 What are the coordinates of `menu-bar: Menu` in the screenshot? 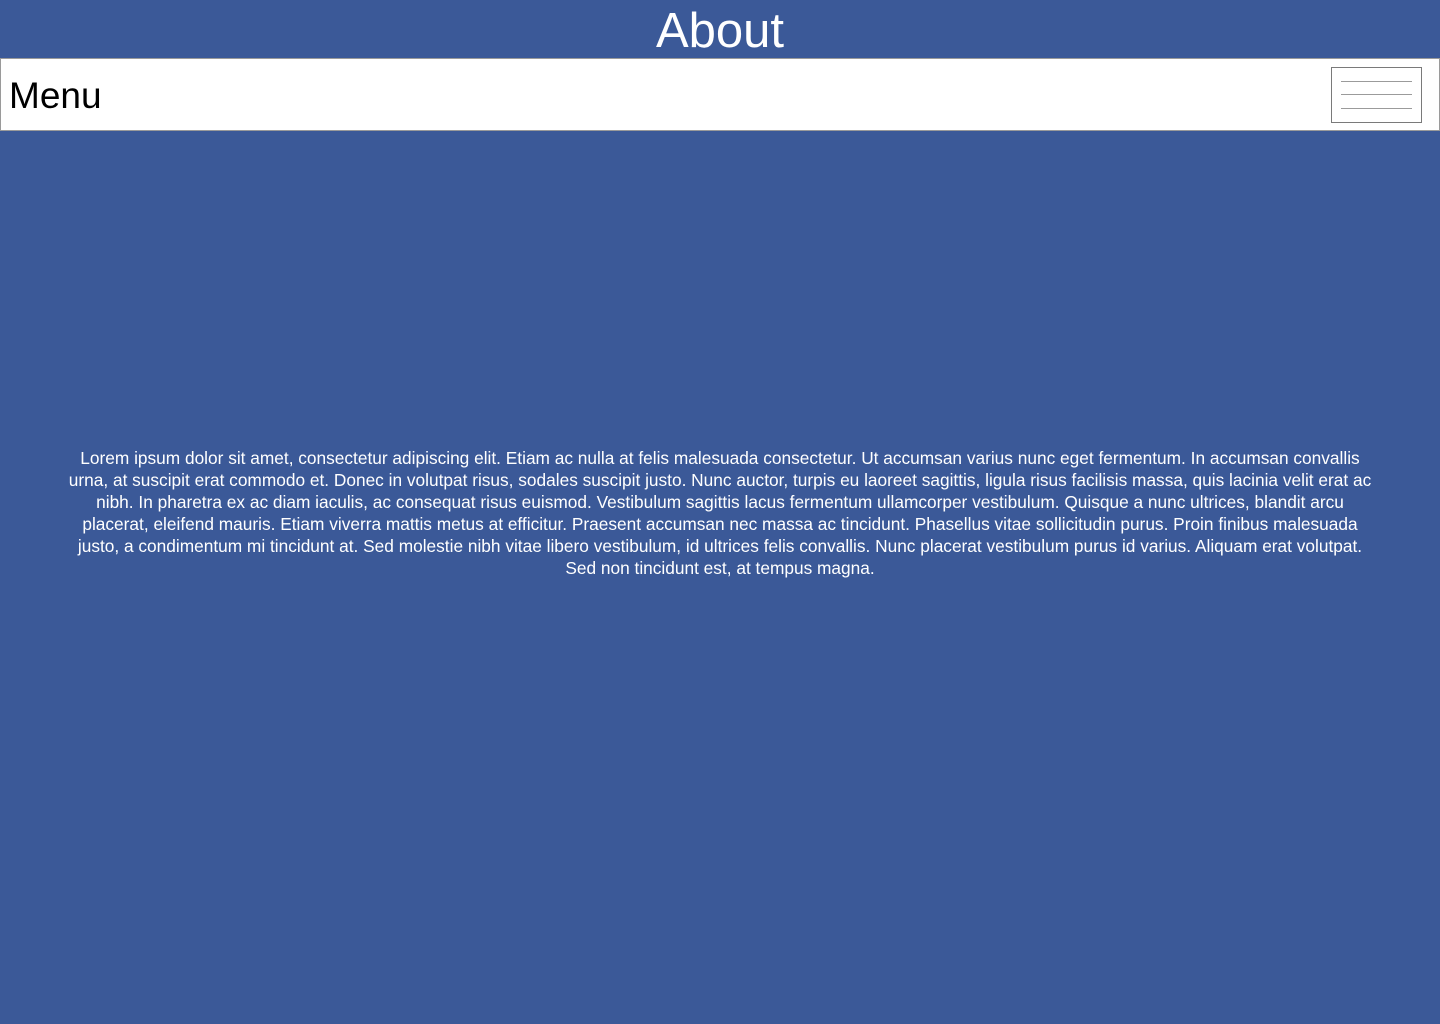 It's located at (720, 94).